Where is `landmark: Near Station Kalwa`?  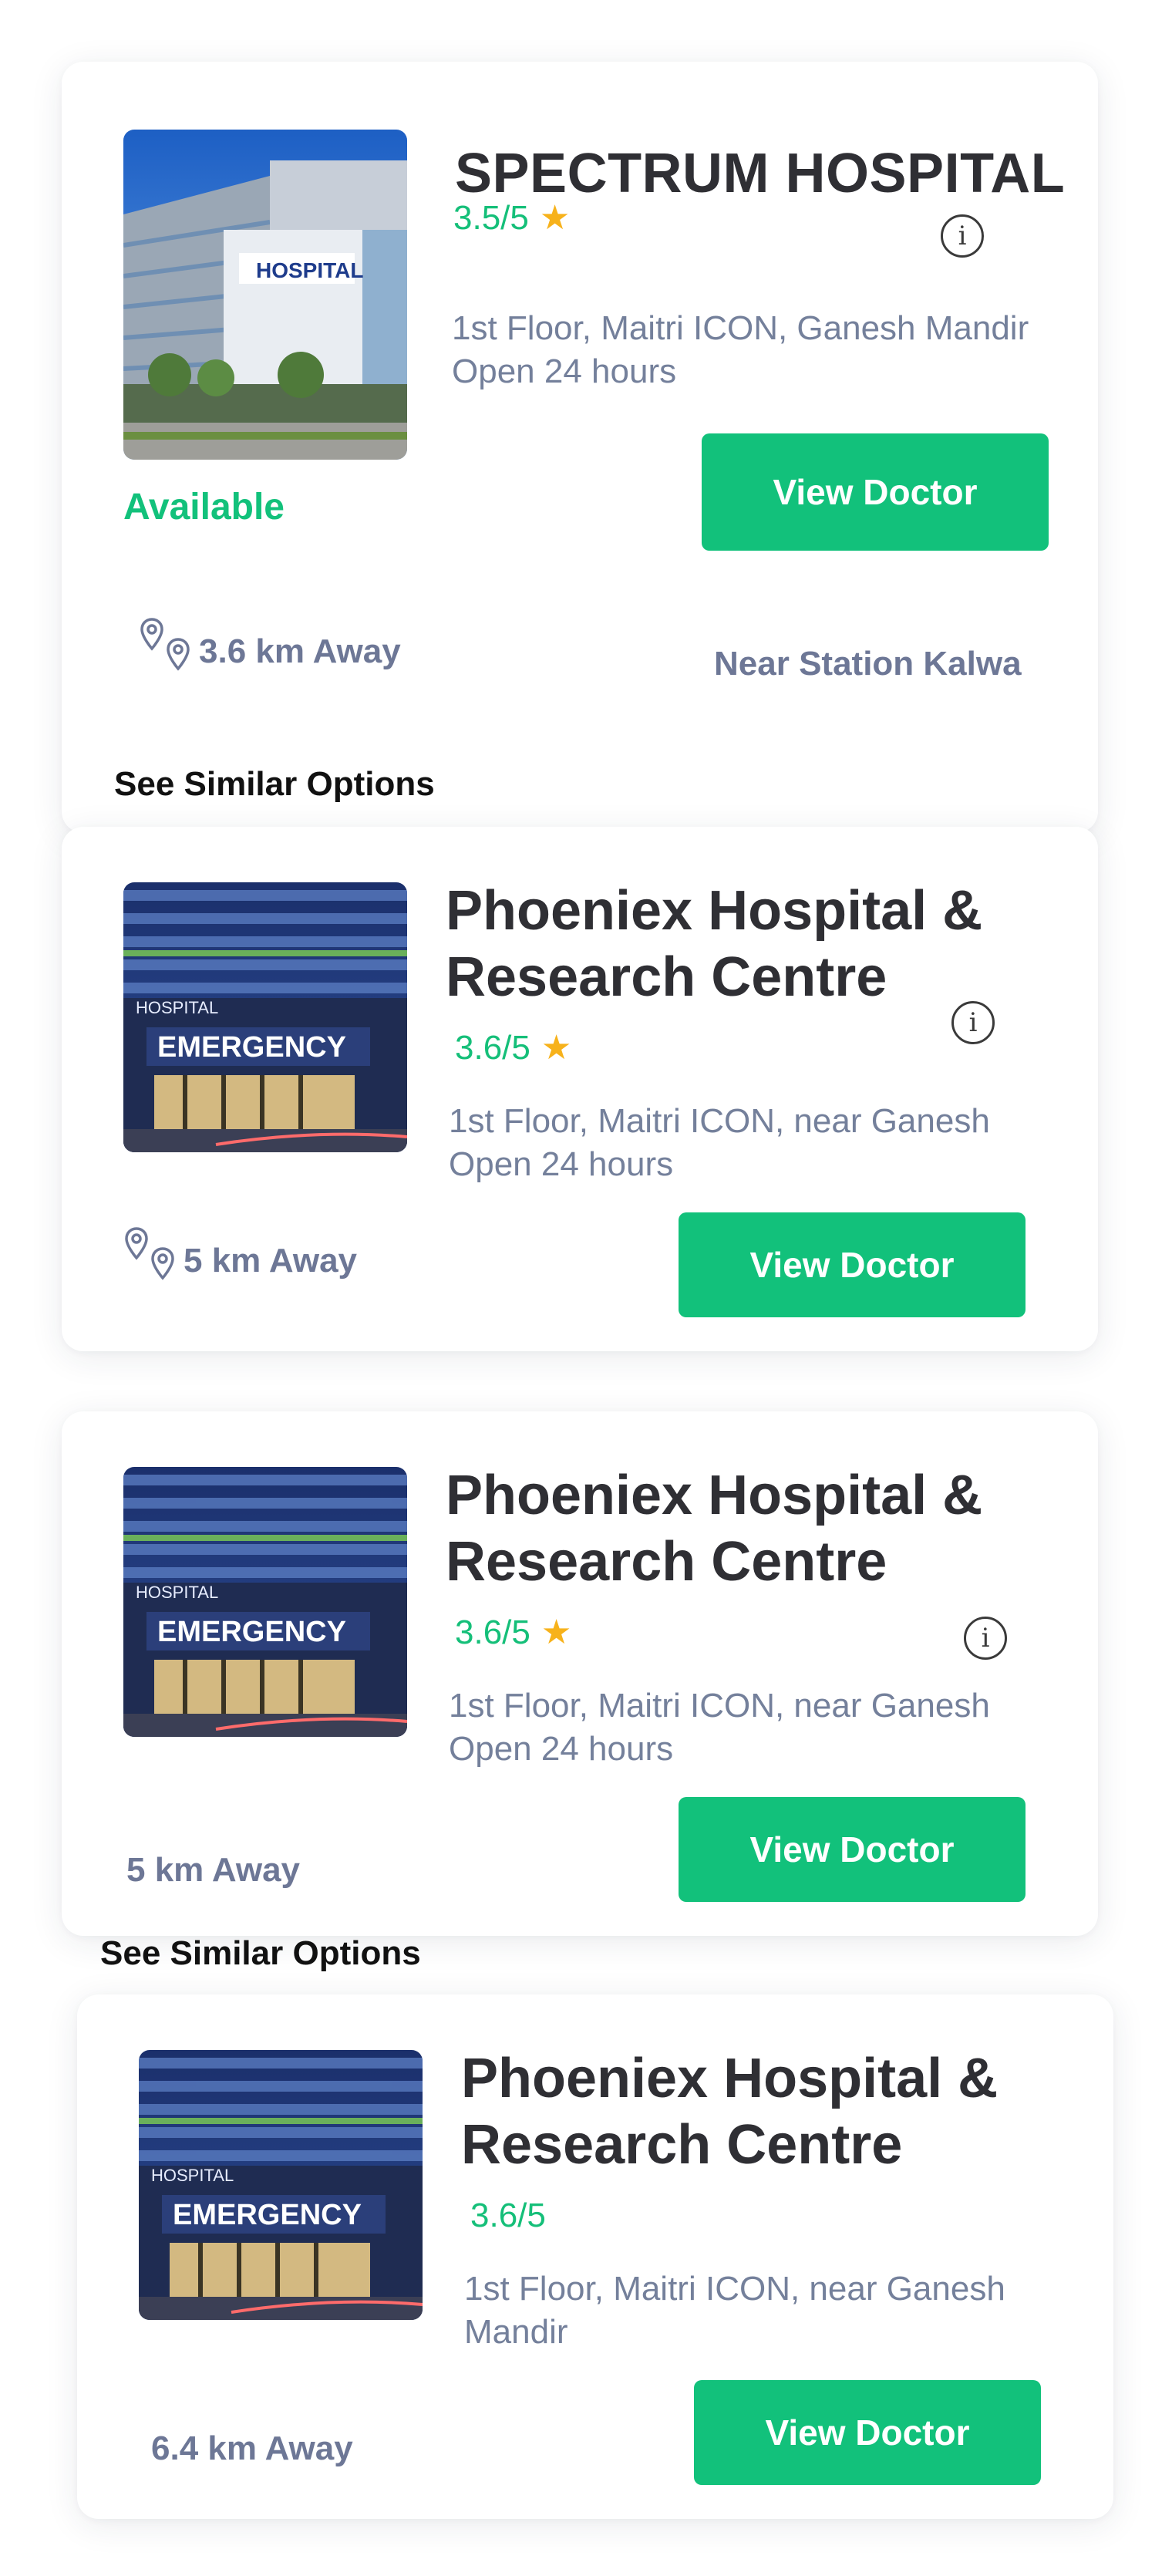
landmark: Near Station Kalwa is located at coordinates (868, 664).